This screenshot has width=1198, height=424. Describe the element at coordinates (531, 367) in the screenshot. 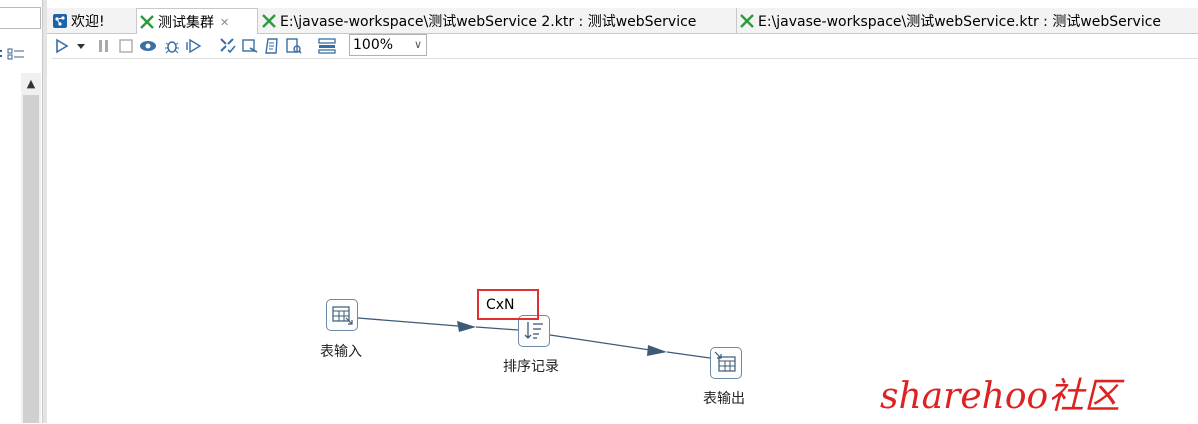

I see `step-label: 排序记录` at that location.